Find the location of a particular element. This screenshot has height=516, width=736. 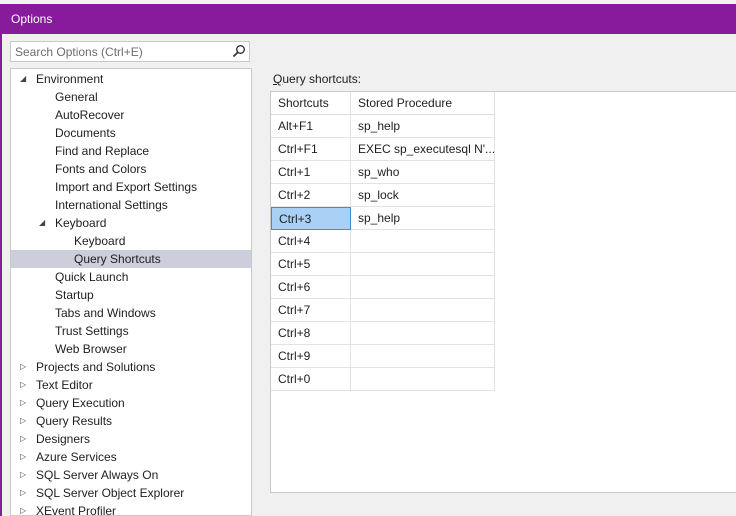

tree-node-label: Query Execution is located at coordinates (80, 403).